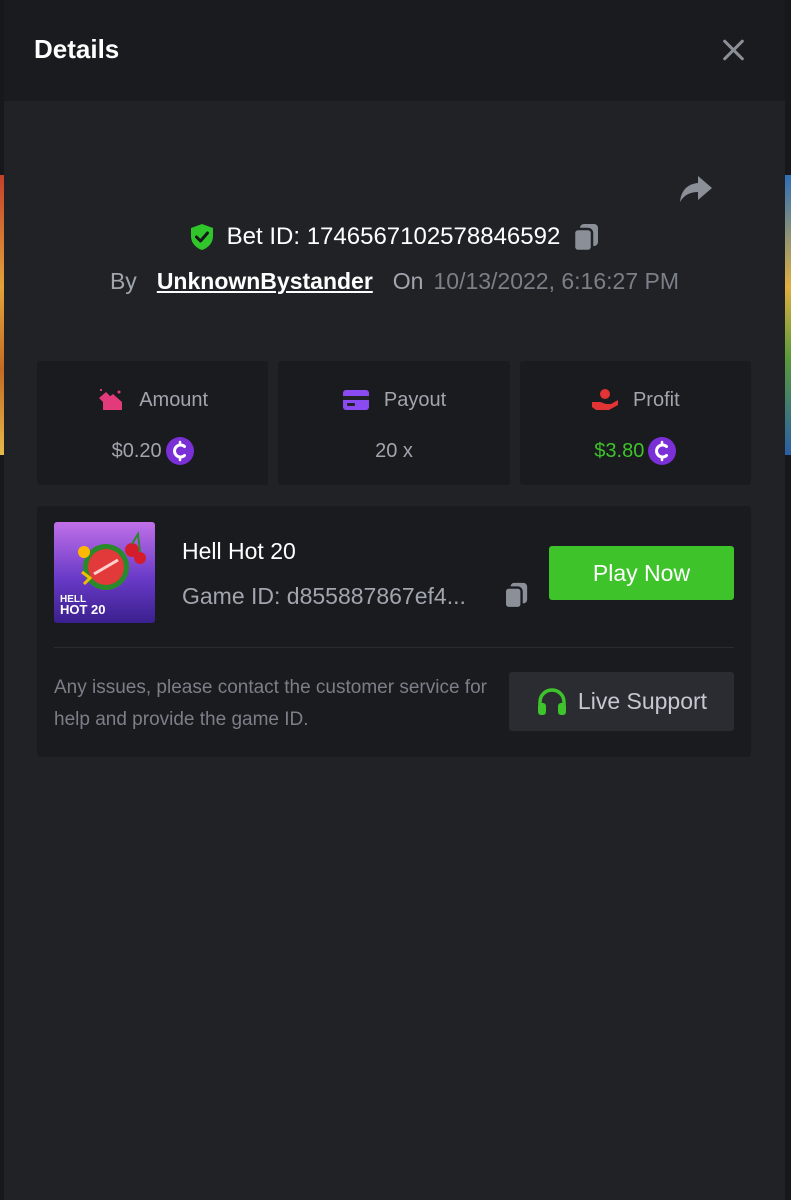 This screenshot has width=791, height=1200. I want to click on bet-id-row: Bet ID: 1746567102578846592, so click(394, 237).